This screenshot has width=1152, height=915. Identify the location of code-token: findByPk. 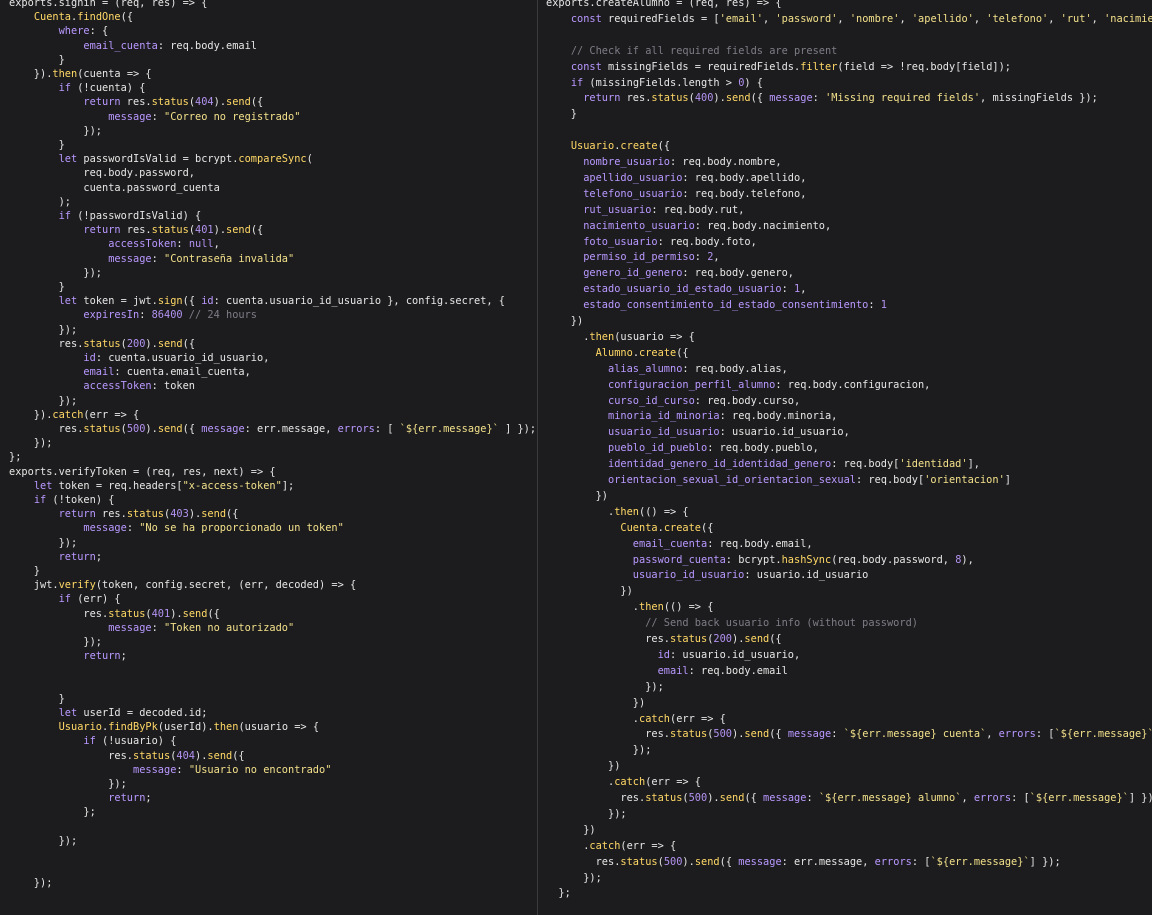
(133, 727).